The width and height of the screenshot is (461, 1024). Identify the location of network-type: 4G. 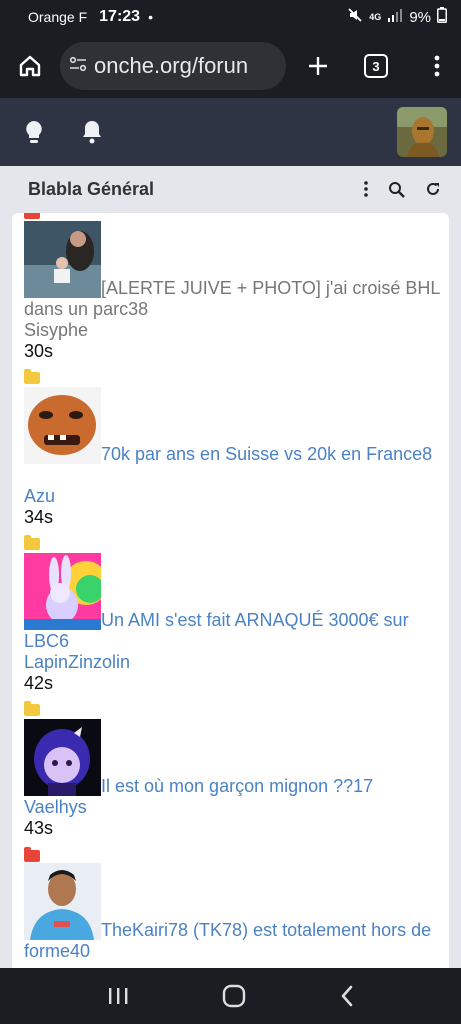
(375, 17).